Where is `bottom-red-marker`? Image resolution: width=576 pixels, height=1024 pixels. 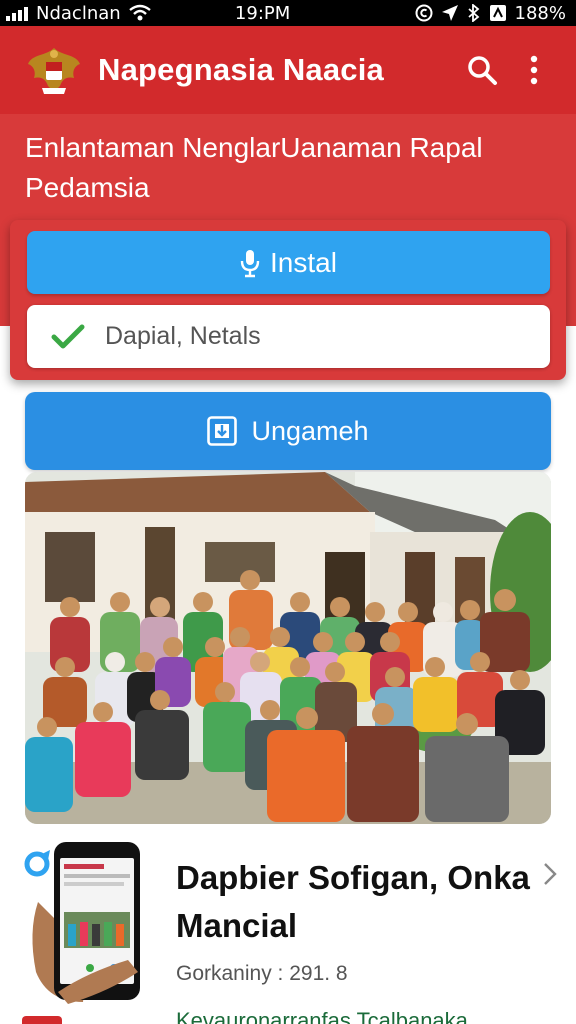
bottom-red-marker is located at coordinates (42, 1020).